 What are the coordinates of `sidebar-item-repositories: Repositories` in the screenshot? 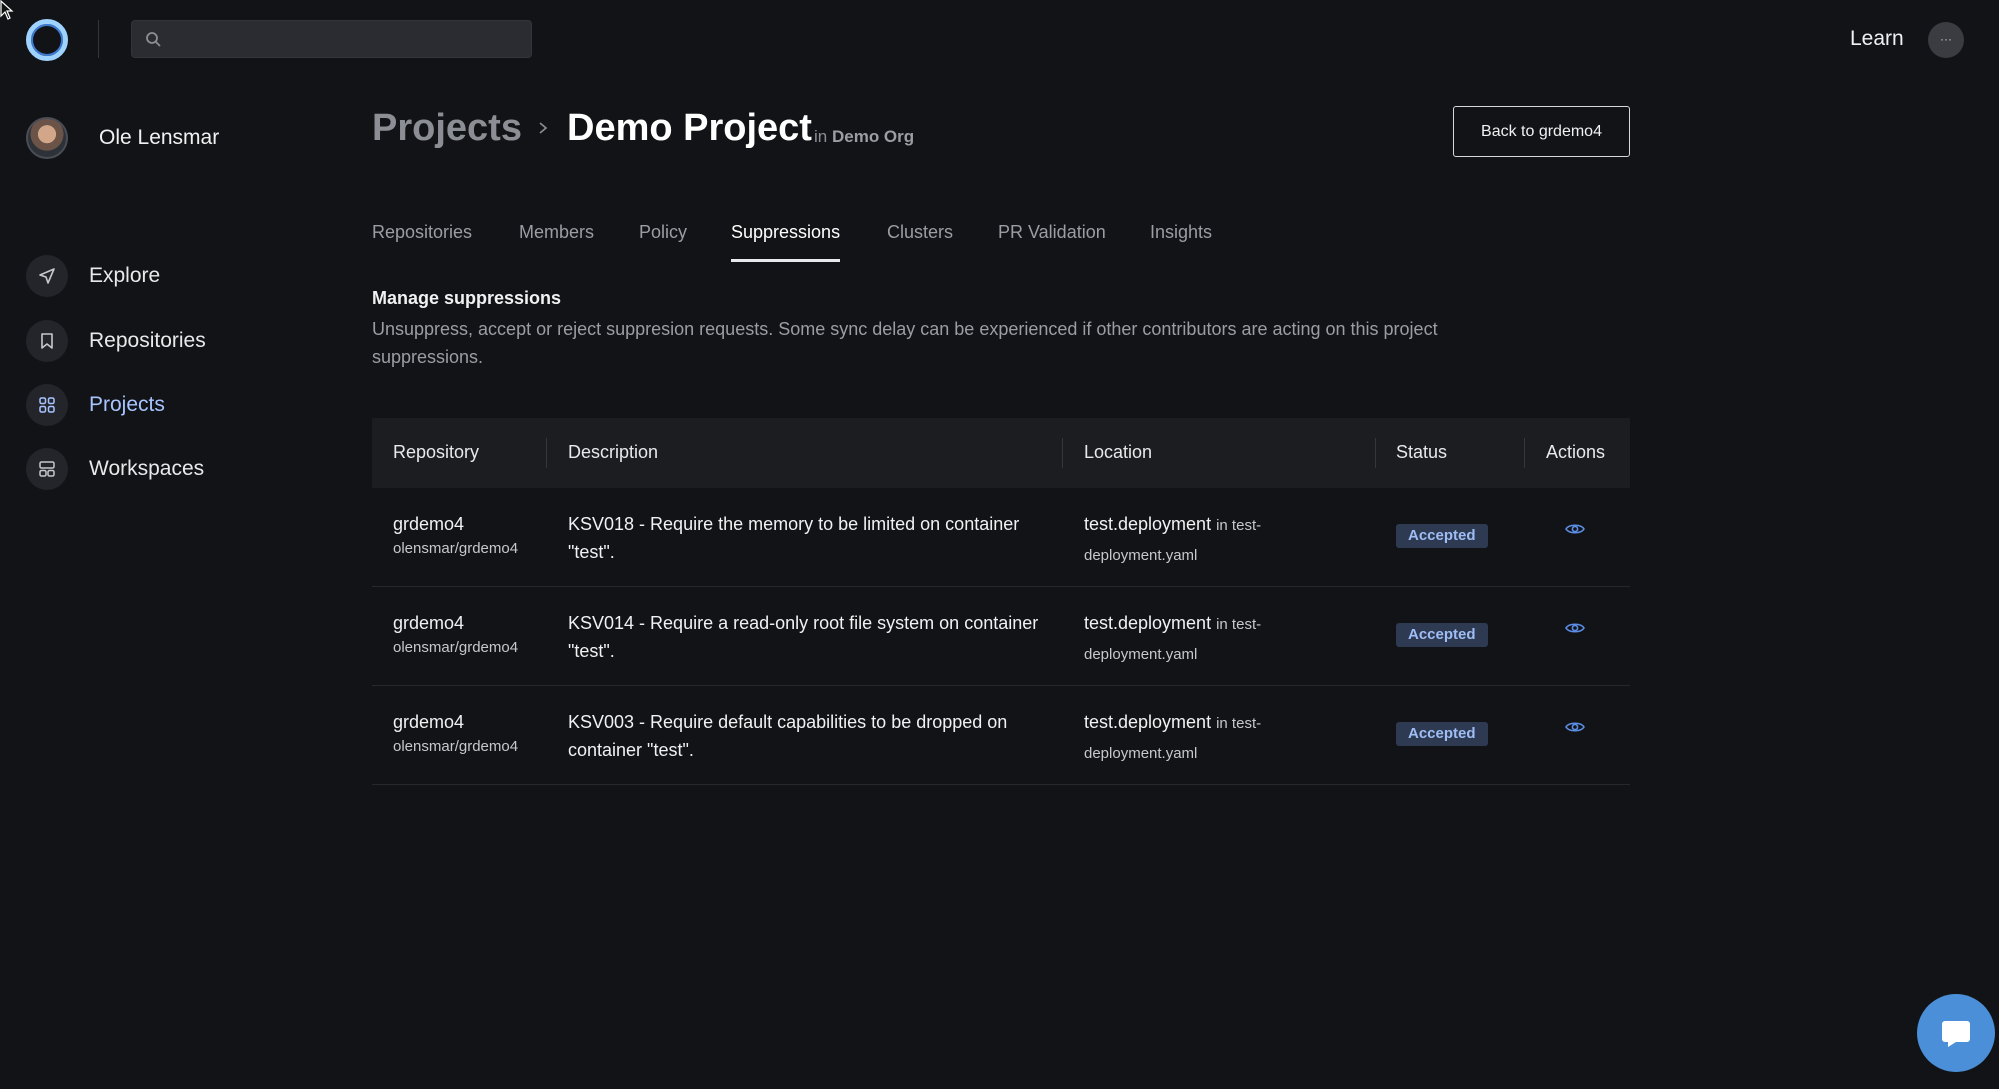 It's located at (116, 341).